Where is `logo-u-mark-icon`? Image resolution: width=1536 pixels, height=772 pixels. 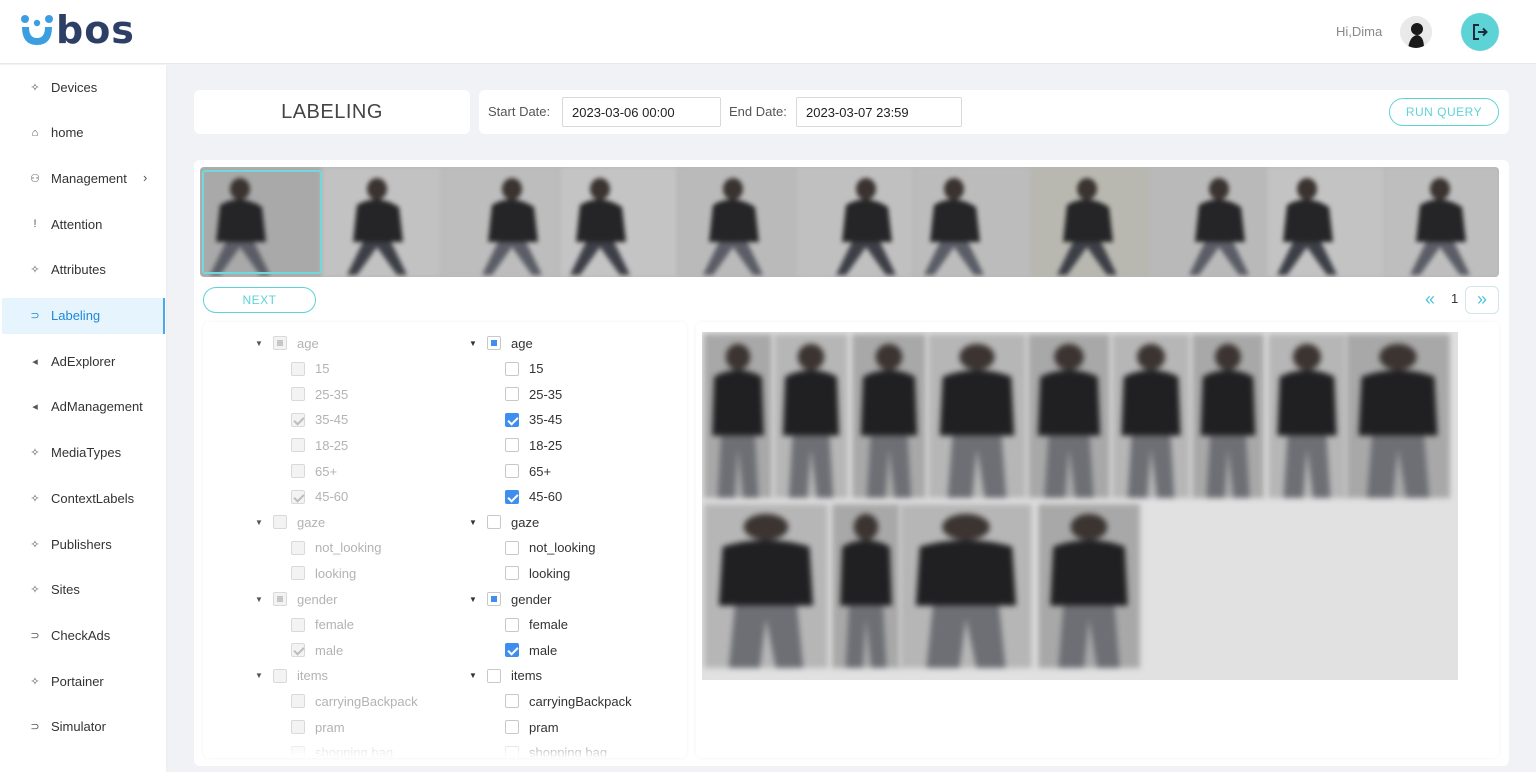
logo-u-mark-icon is located at coordinates (37, 30).